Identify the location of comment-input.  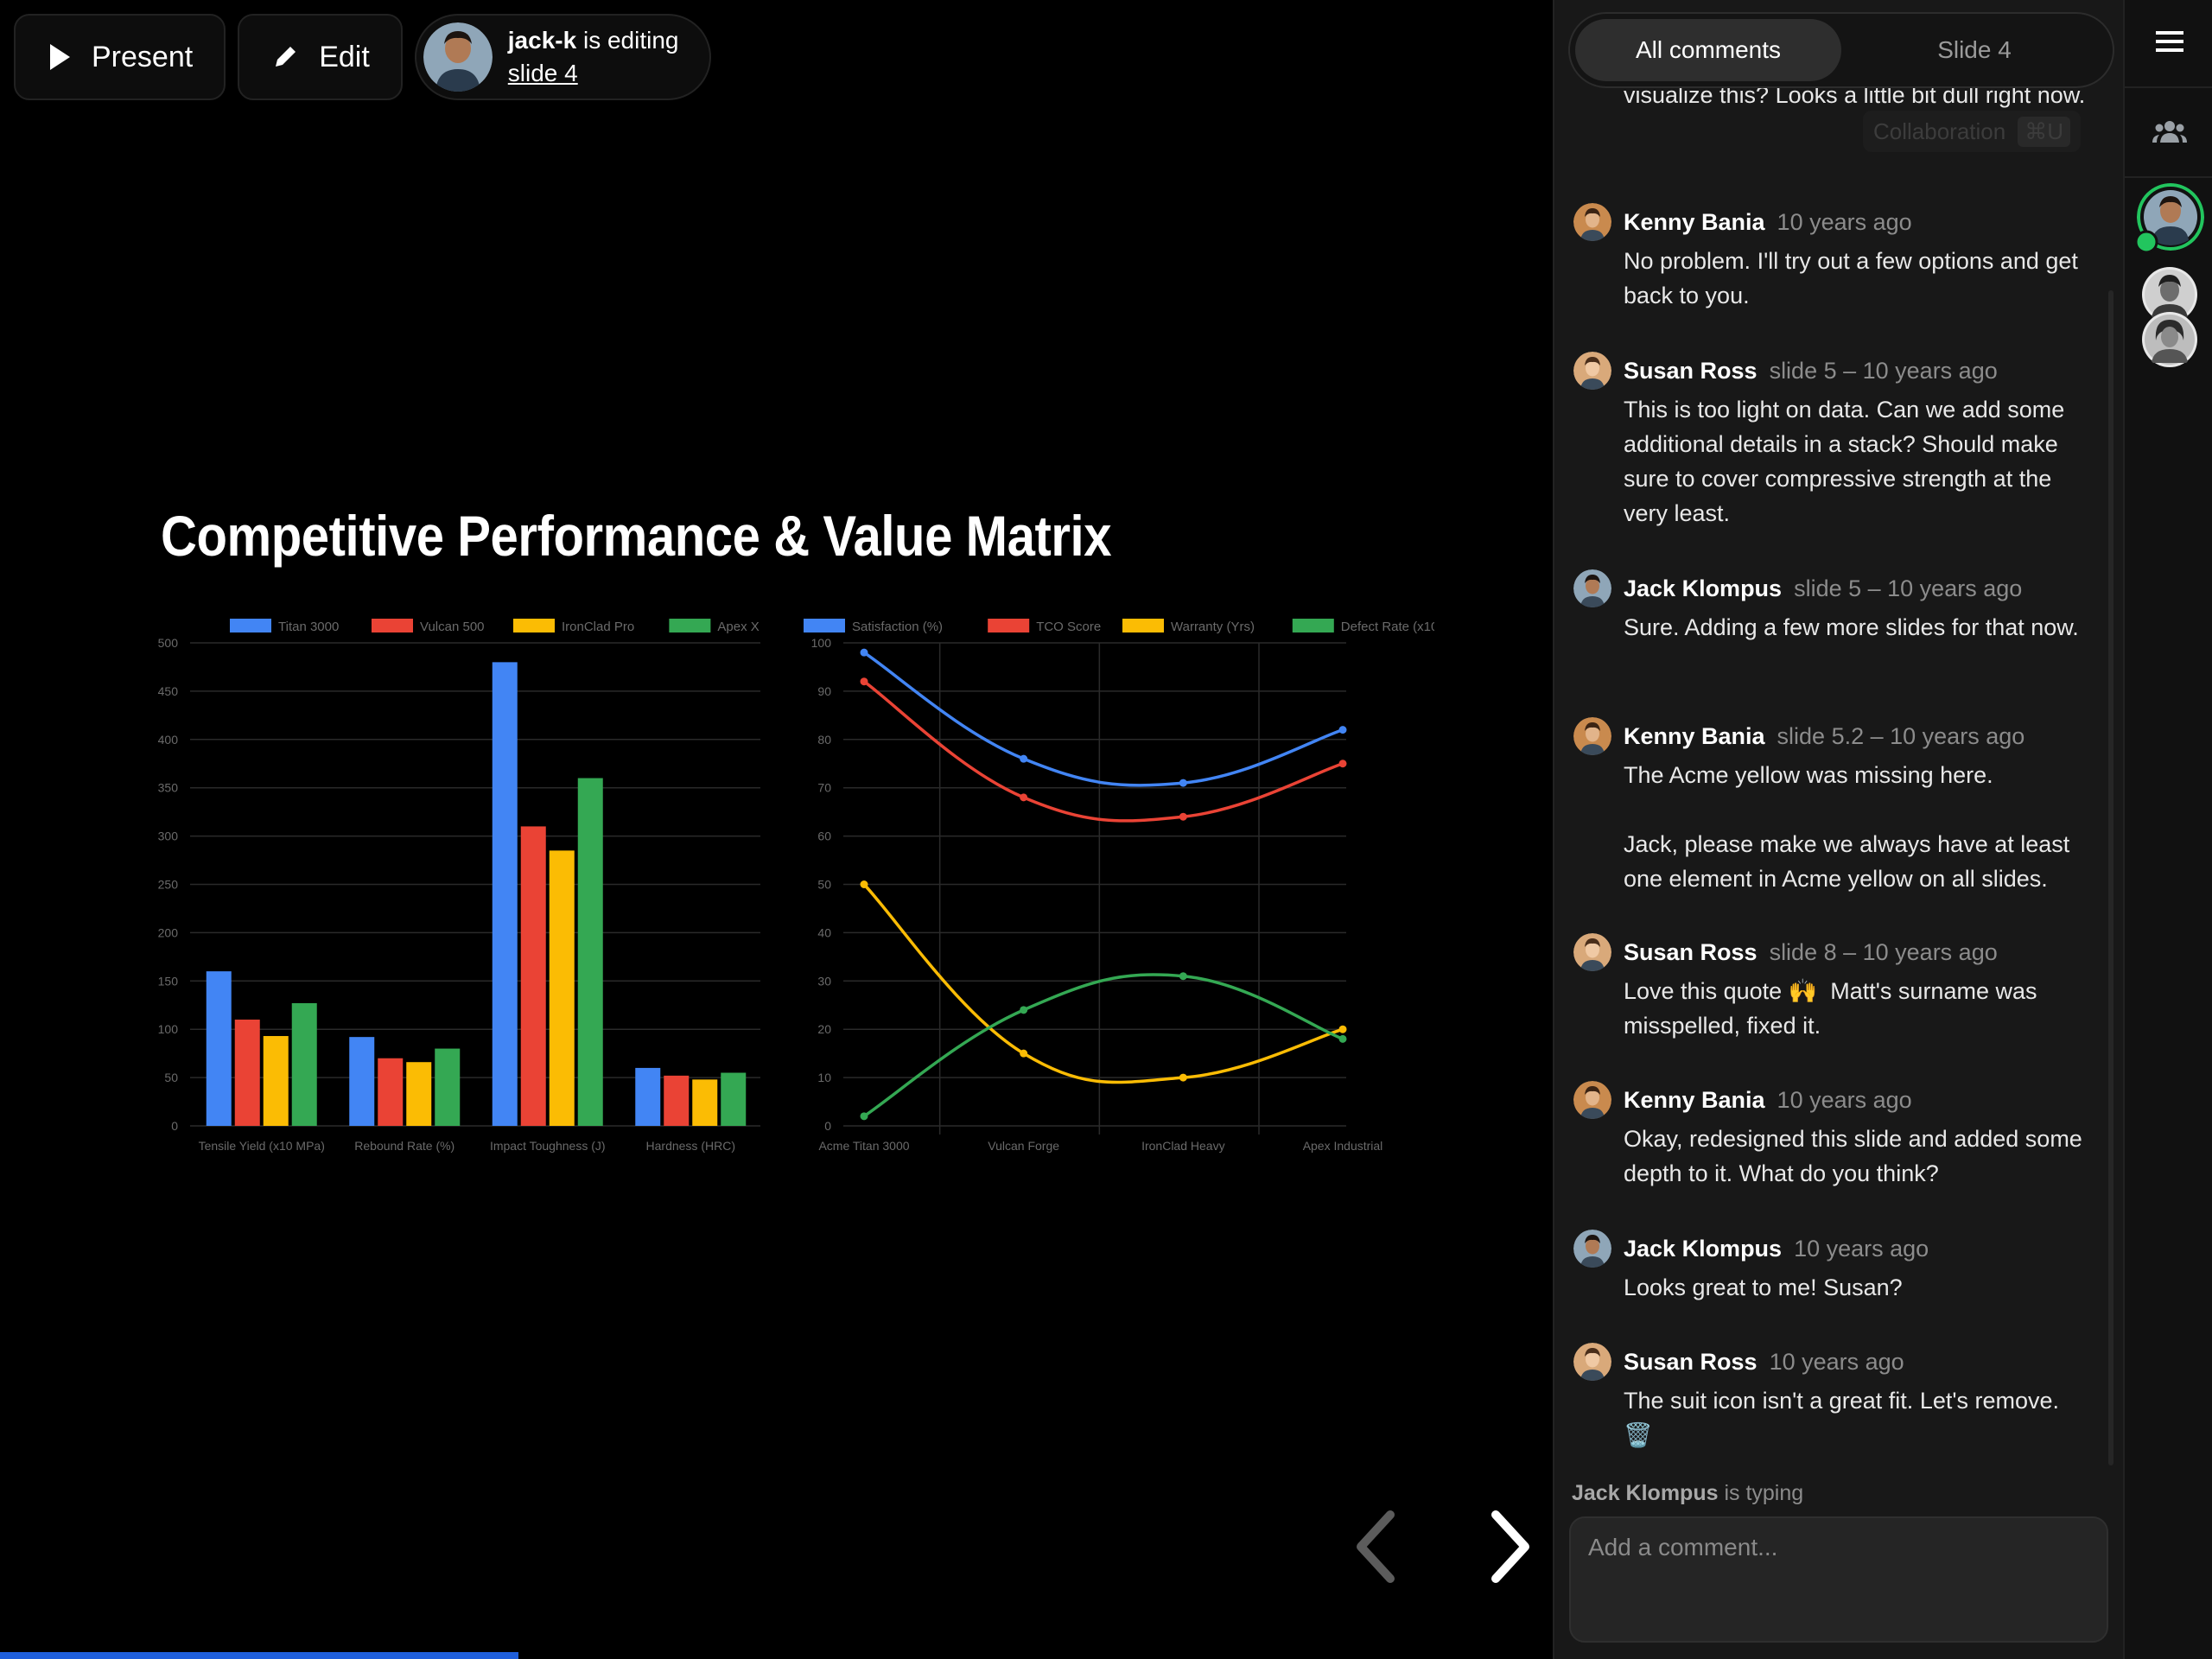
(1838, 1579).